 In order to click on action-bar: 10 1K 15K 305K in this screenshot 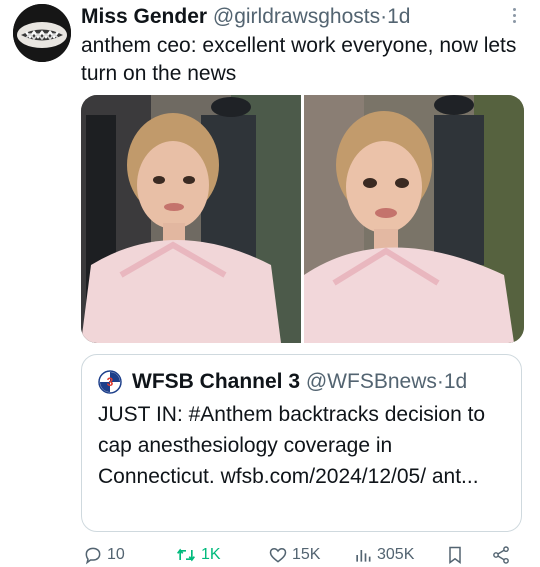, I will do `click(303, 555)`.